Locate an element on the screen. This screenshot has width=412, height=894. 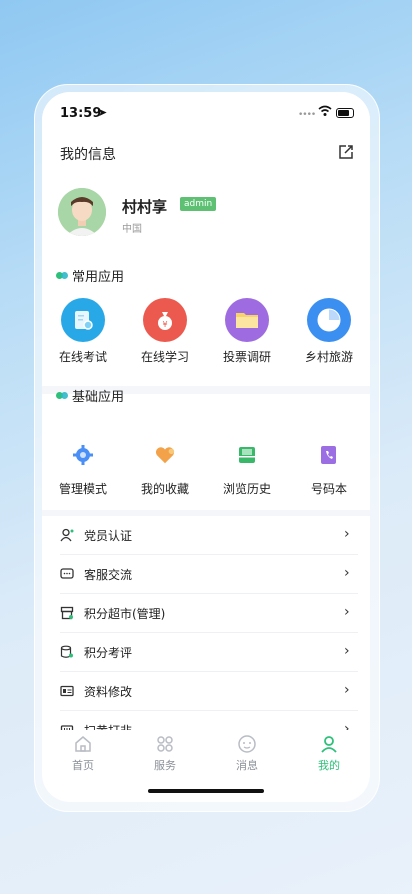
user-name: 村村享 is located at coordinates (145, 207).